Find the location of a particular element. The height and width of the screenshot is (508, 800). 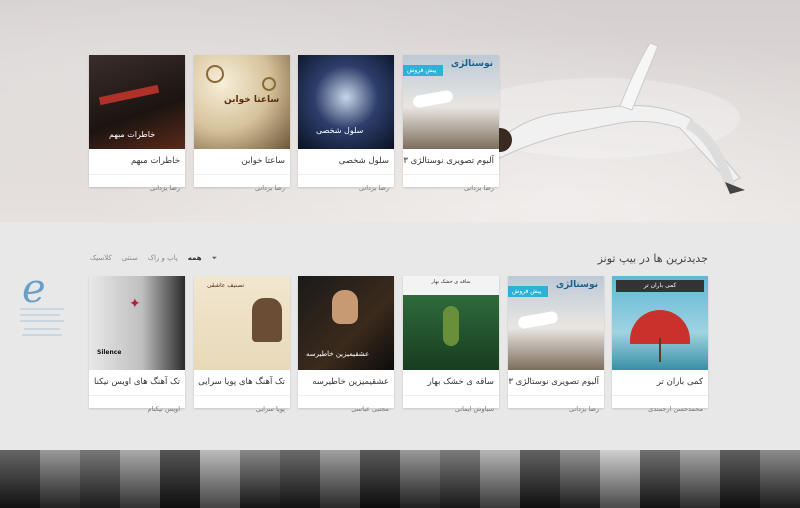

cover-text: ساقه ی خشک بهار is located at coordinates (451, 282).